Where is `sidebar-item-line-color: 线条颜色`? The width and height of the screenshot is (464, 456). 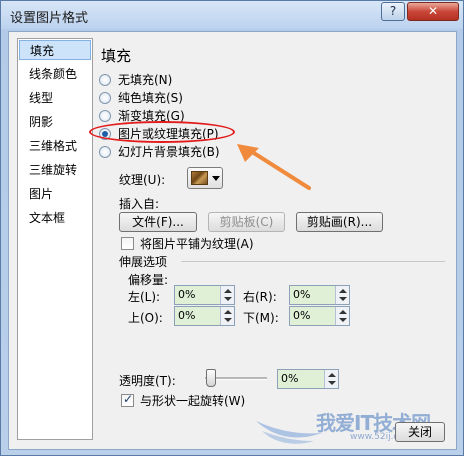 sidebar-item-line-color: 线条颜色 is located at coordinates (55, 74).